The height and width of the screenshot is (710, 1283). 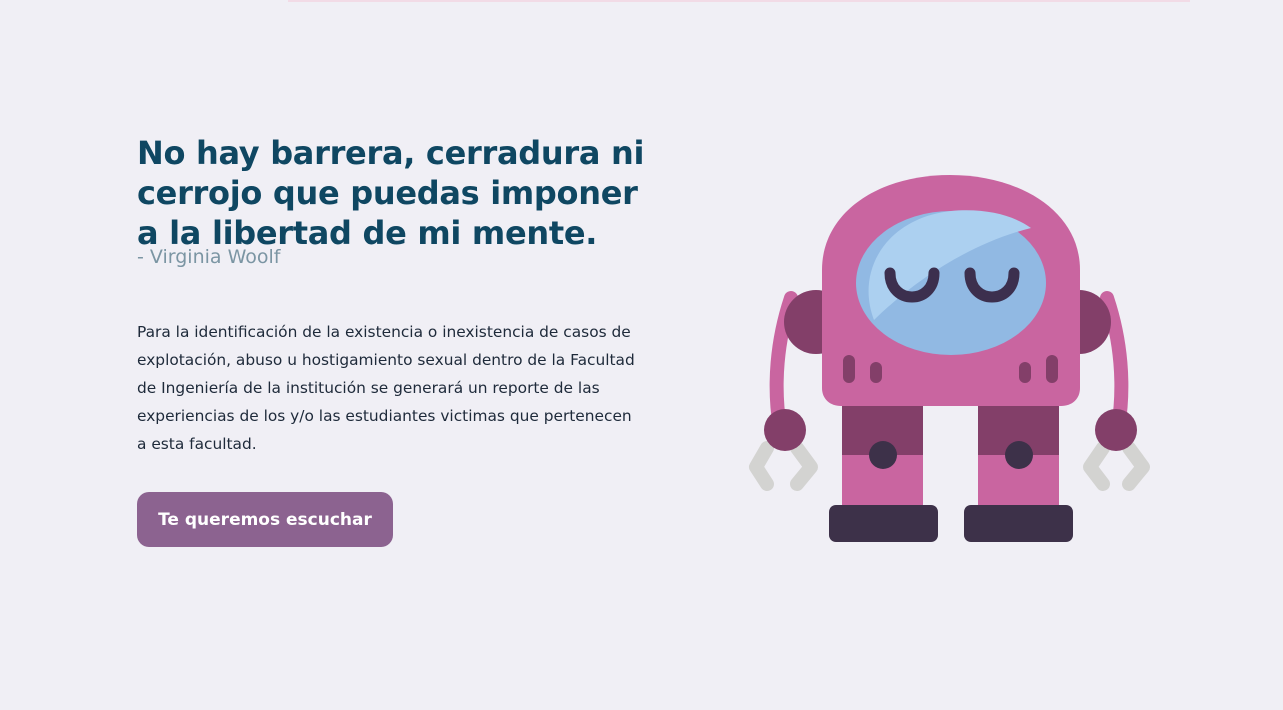 What do you see at coordinates (883, 523) in the screenshot?
I see `robot-left-foot` at bounding box center [883, 523].